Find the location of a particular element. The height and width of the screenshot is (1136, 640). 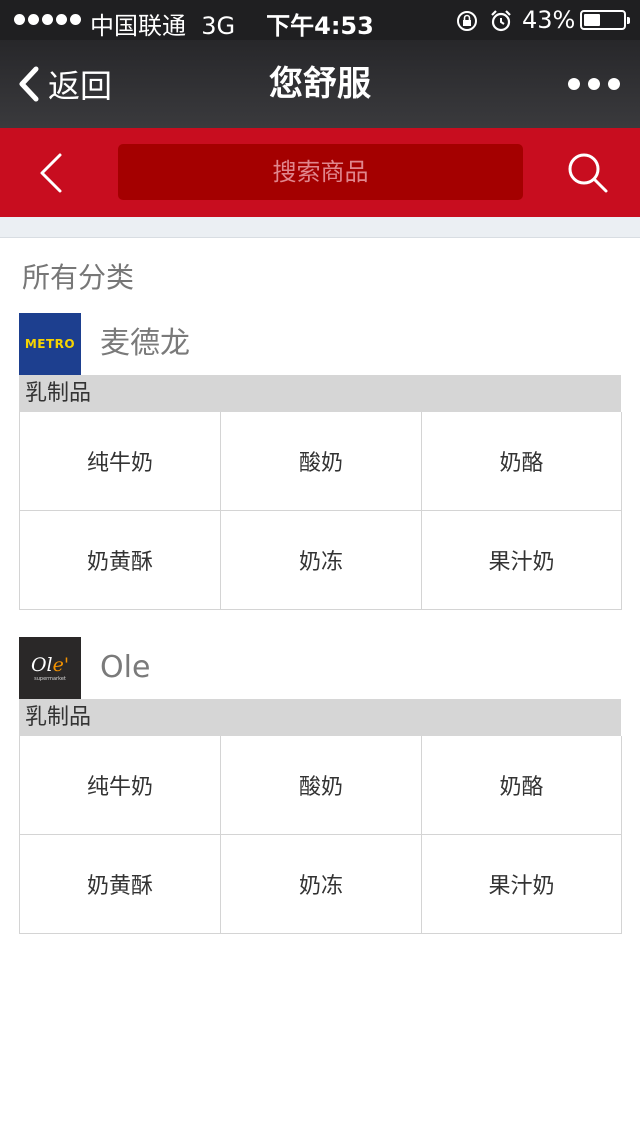

section-title: 所有分类 is located at coordinates (78, 277).